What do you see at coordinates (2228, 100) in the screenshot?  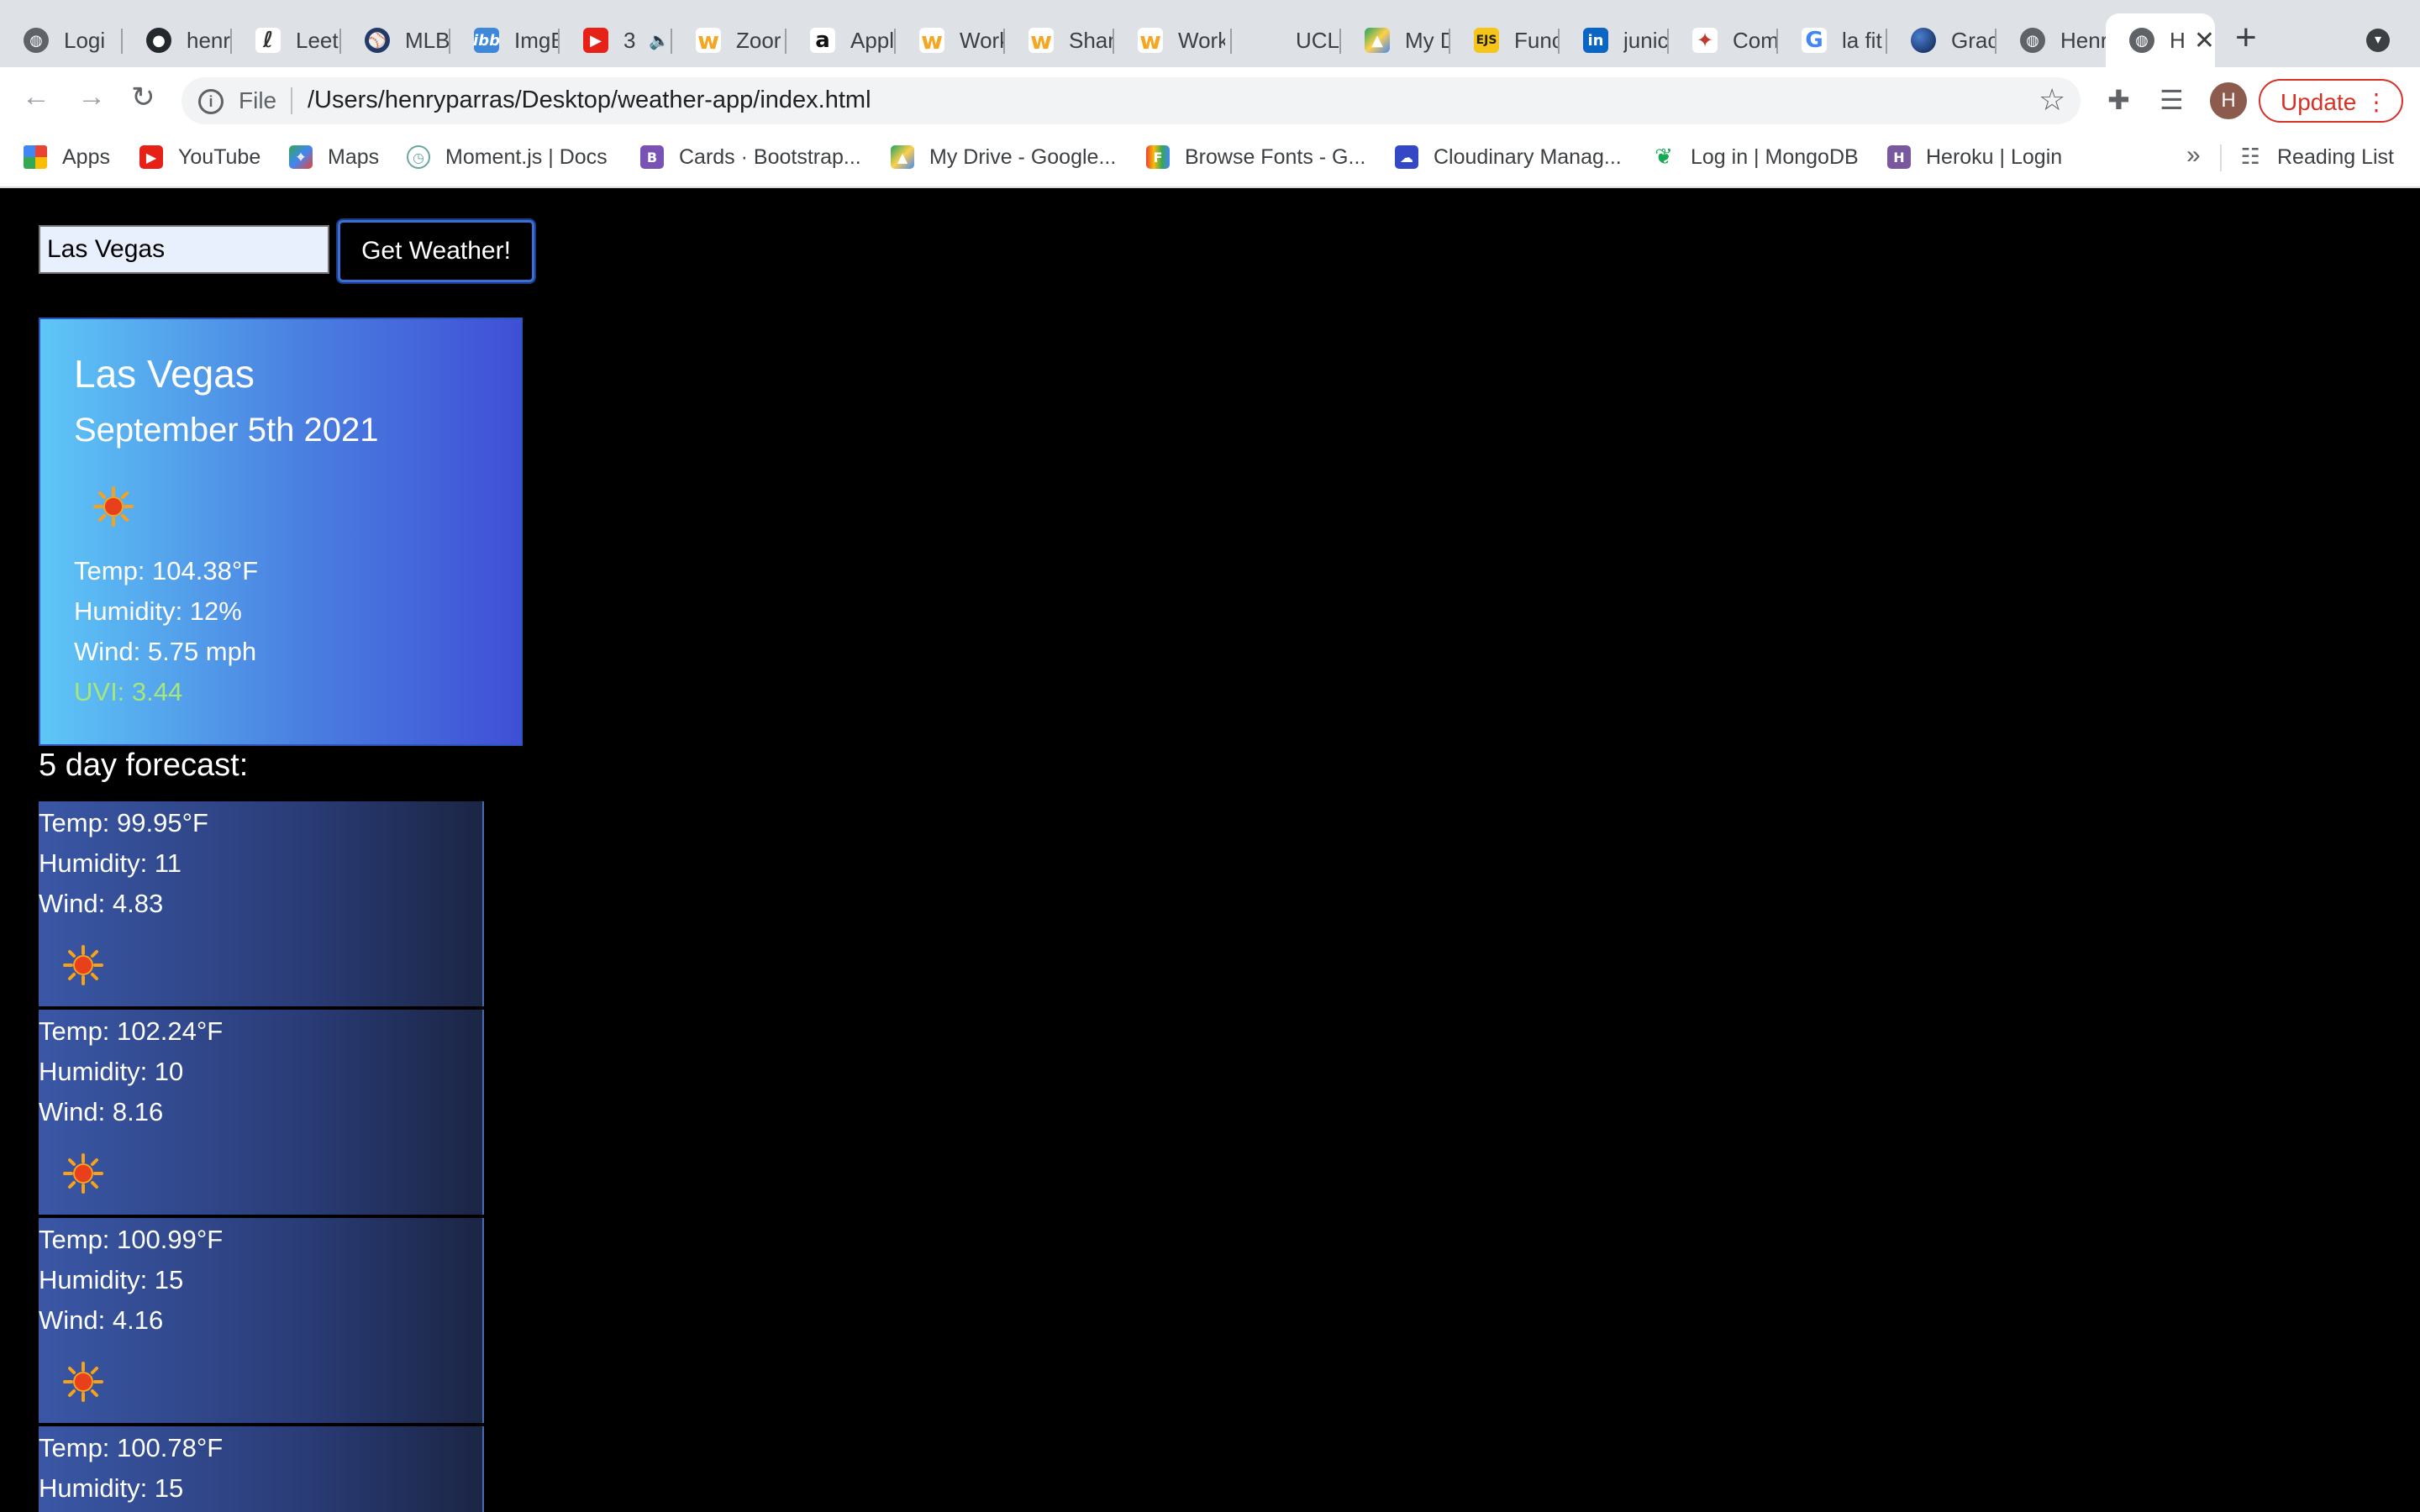 I see `avatar: H` at bounding box center [2228, 100].